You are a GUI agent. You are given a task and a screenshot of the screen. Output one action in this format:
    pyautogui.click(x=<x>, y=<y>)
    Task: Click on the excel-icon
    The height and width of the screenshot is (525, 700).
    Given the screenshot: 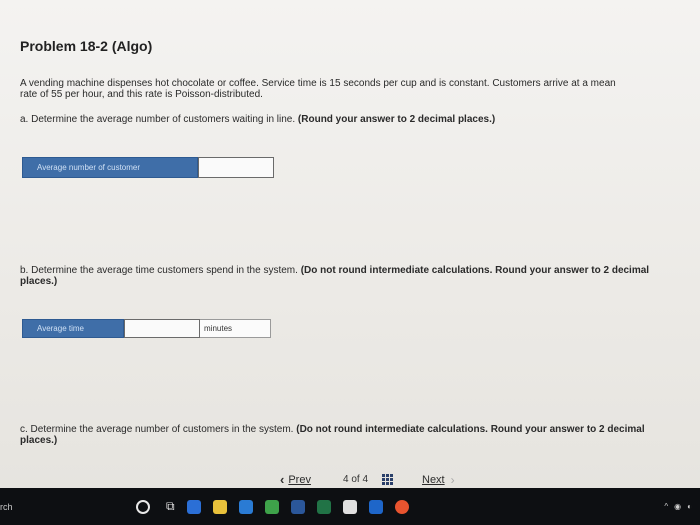 What is the action you would take?
    pyautogui.click(x=323, y=506)
    